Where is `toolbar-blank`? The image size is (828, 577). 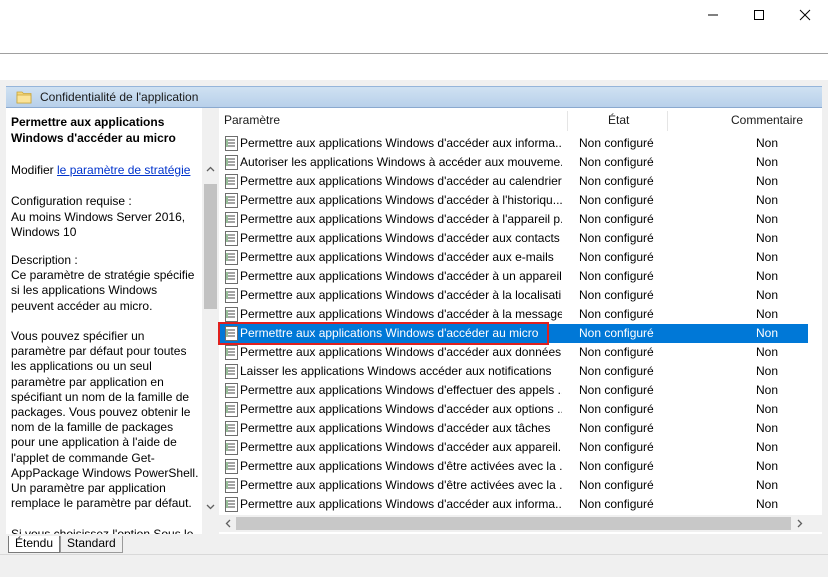
toolbar-blank is located at coordinates (414, 67).